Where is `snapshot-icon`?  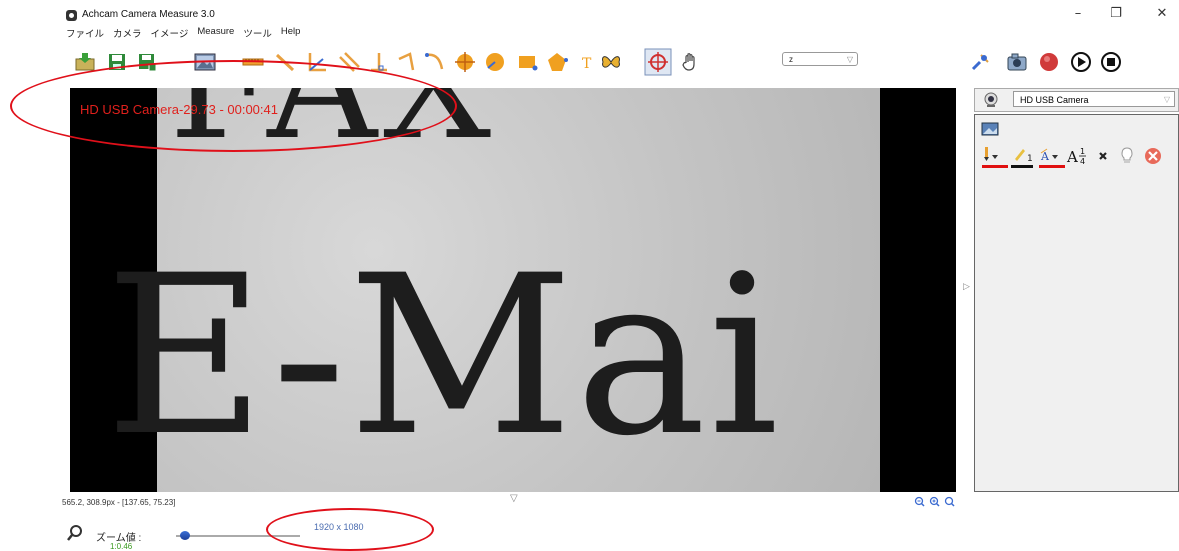
snapshot-icon is located at coordinates (1017, 62).